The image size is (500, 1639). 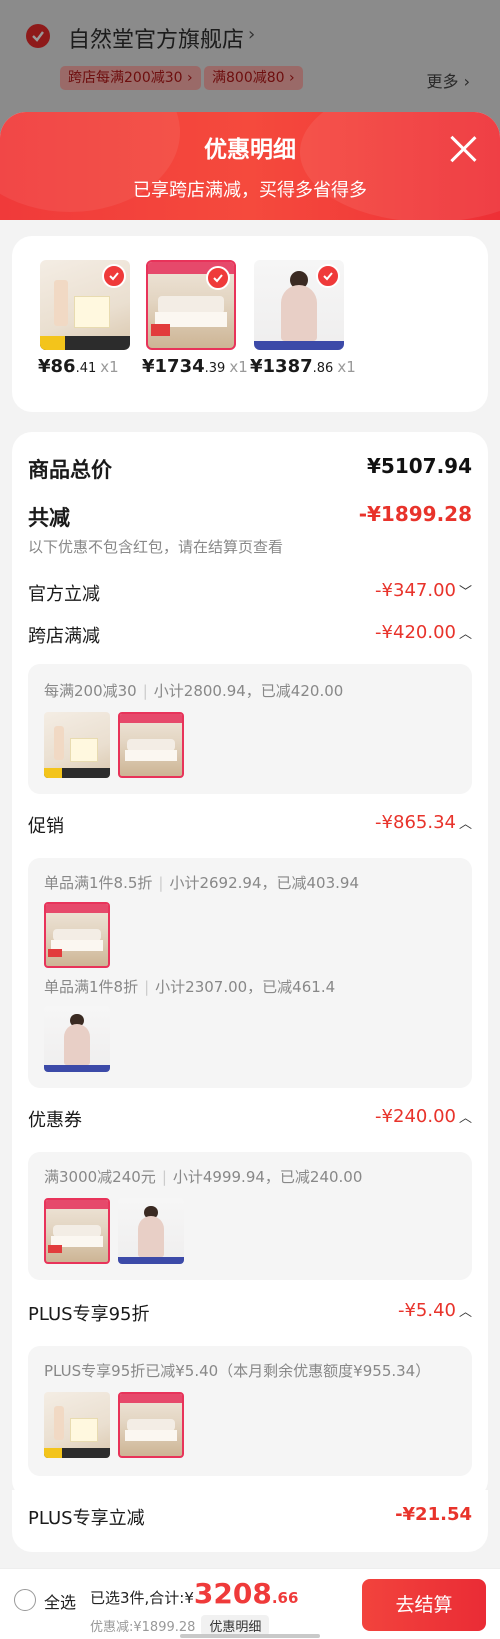 What do you see at coordinates (419, 466) in the screenshot?
I see `total-price-value: ¥5107.94` at bounding box center [419, 466].